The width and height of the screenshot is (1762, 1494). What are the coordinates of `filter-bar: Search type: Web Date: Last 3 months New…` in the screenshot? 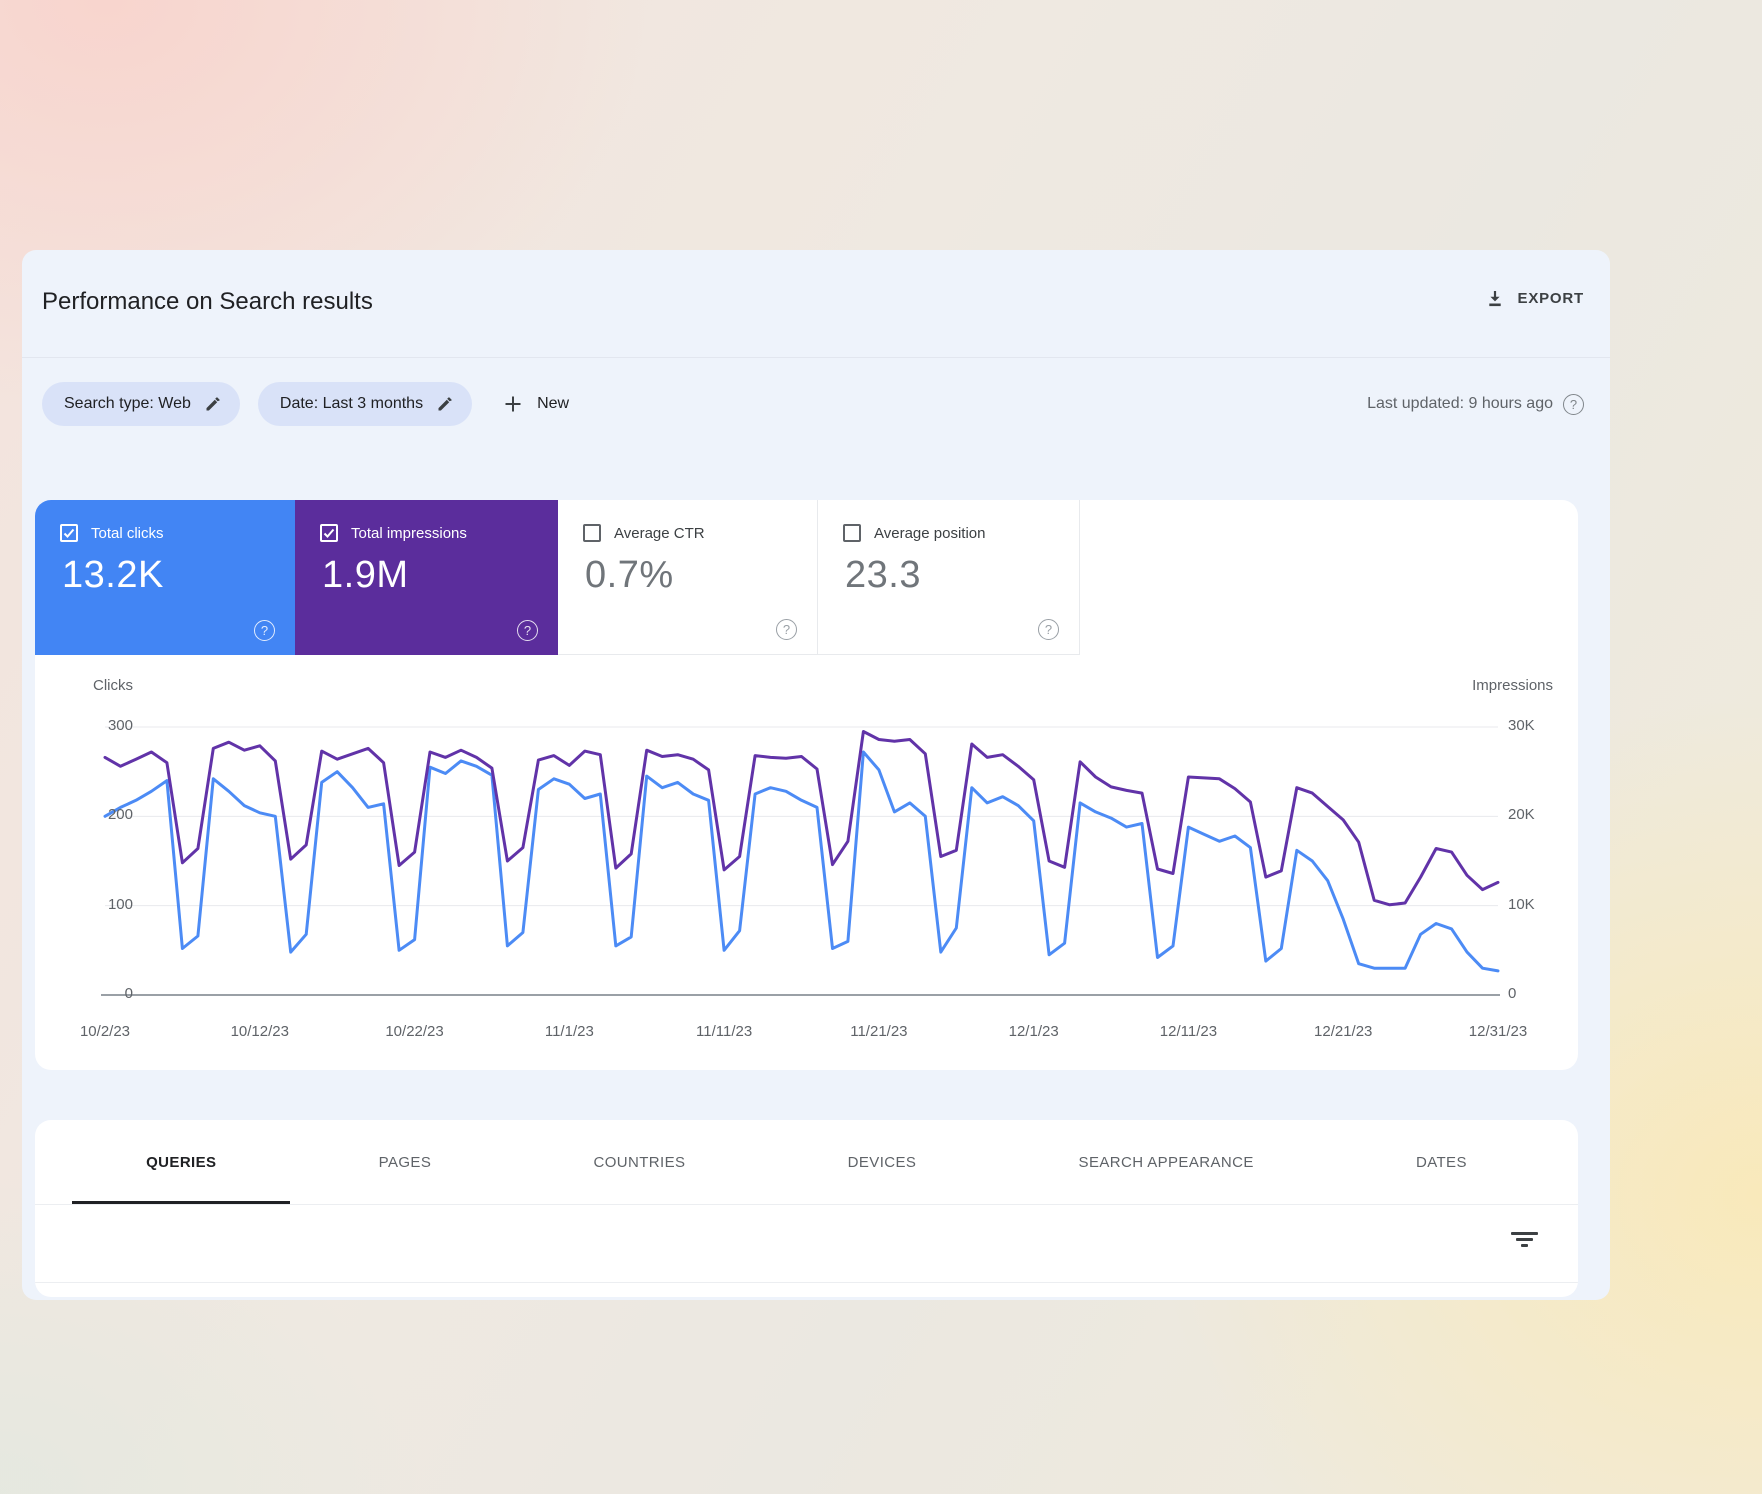 It's located at (813, 404).